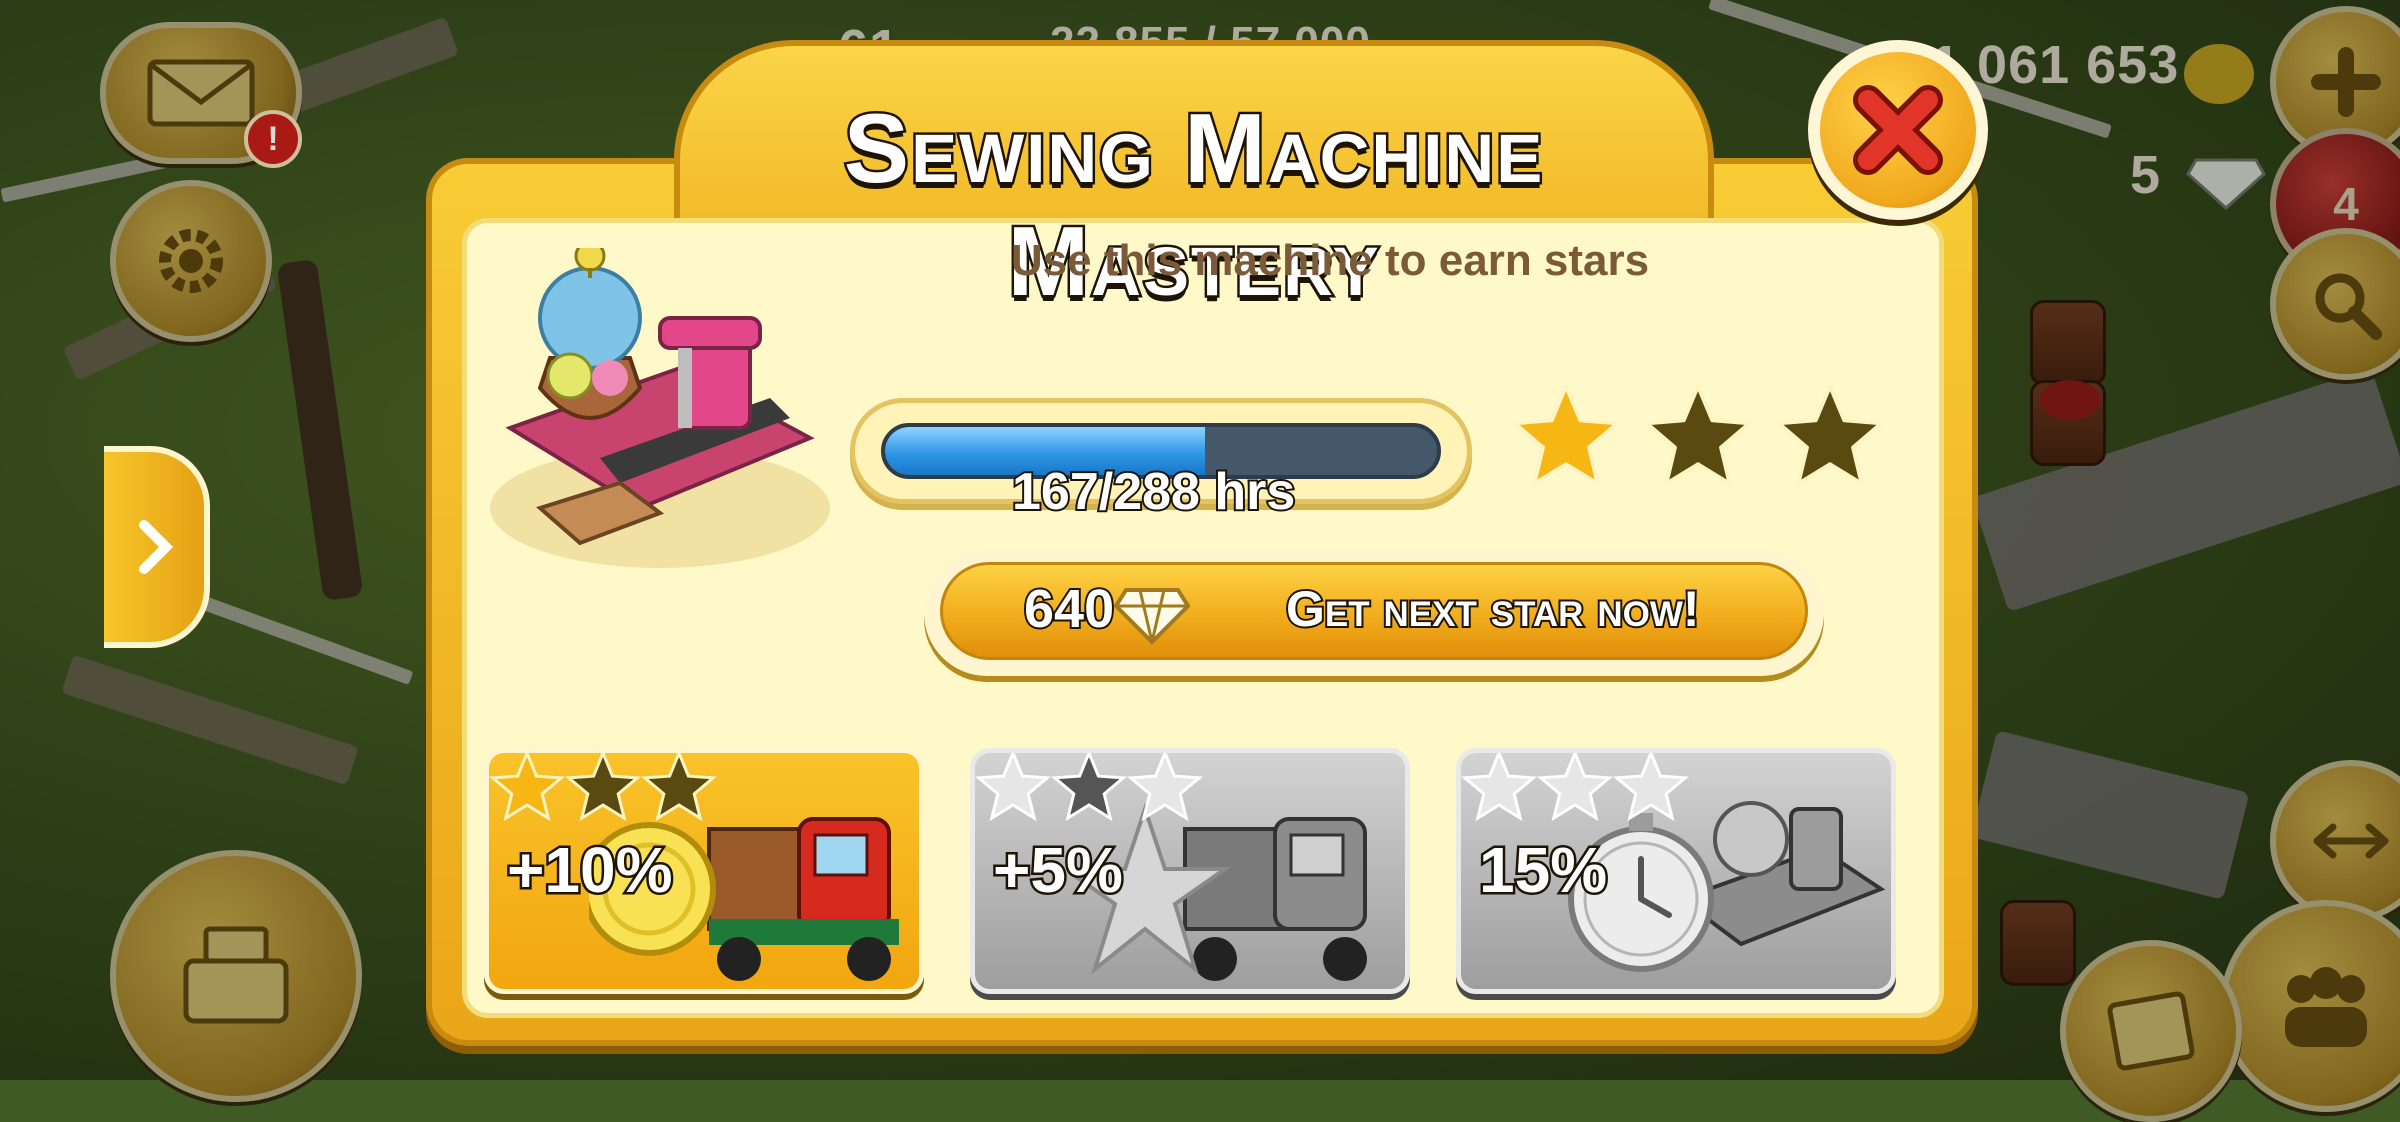 The height and width of the screenshot is (1122, 2400). What do you see at coordinates (589, 870) in the screenshot?
I see `reward-value-1: +10%` at bounding box center [589, 870].